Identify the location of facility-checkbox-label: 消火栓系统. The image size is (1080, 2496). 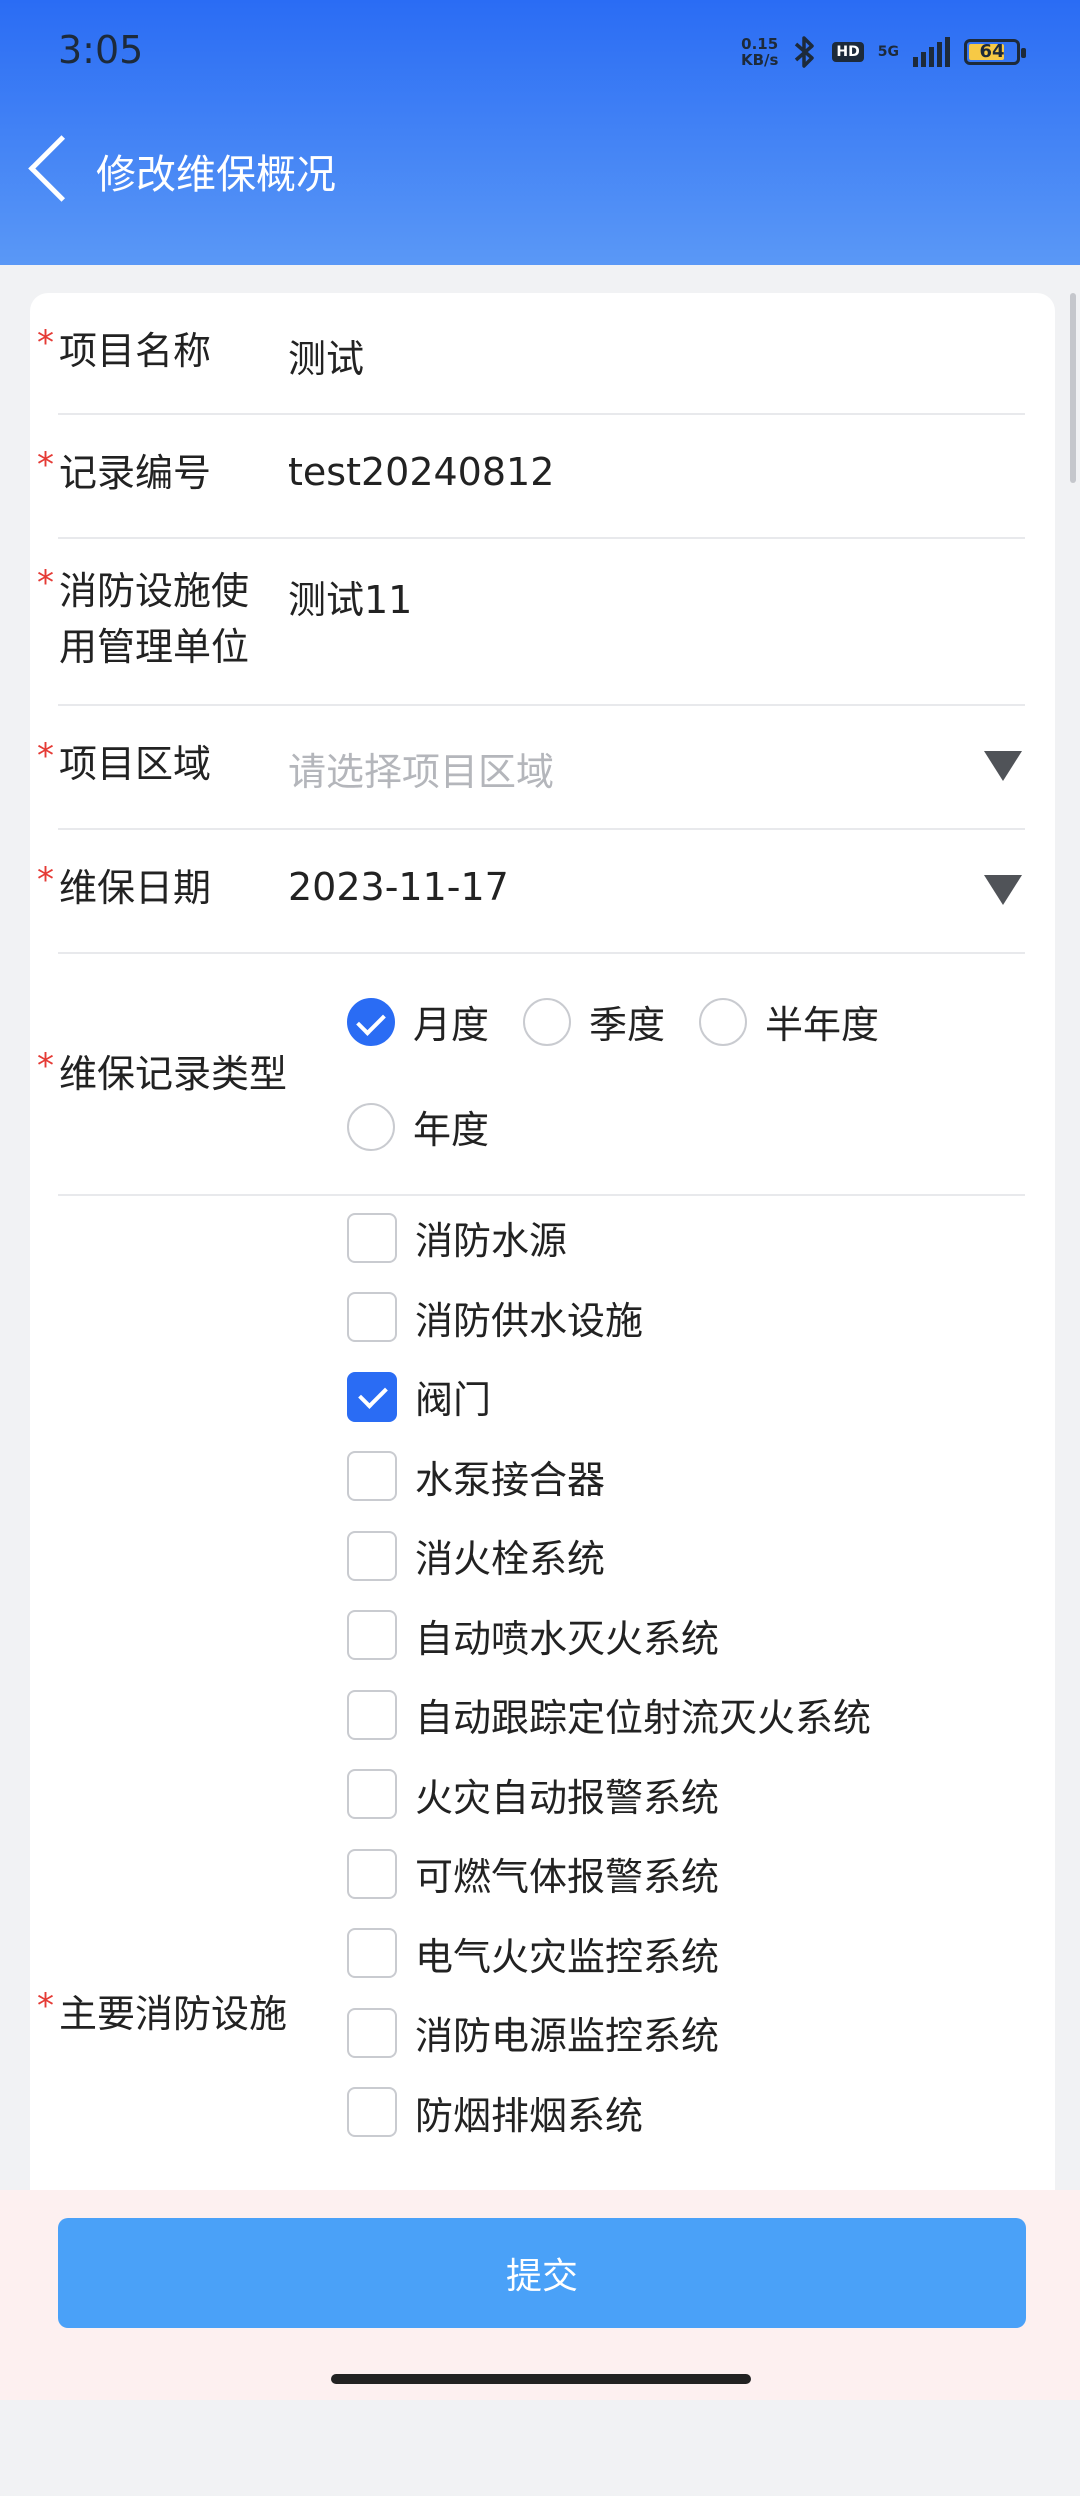
(510, 1559).